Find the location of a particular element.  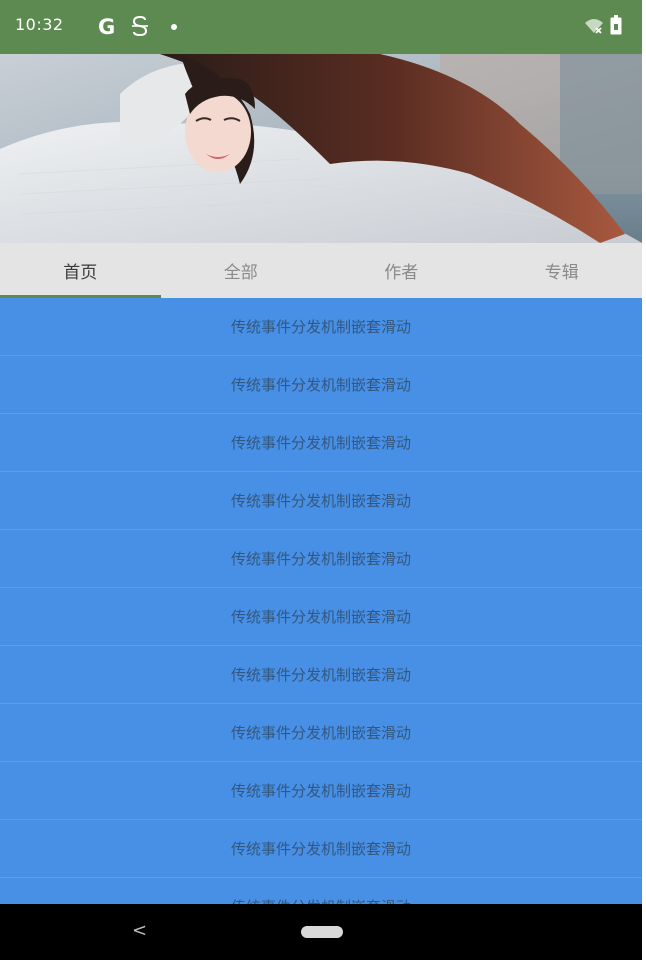

status-bar: 10:32 G is located at coordinates (321, 27).